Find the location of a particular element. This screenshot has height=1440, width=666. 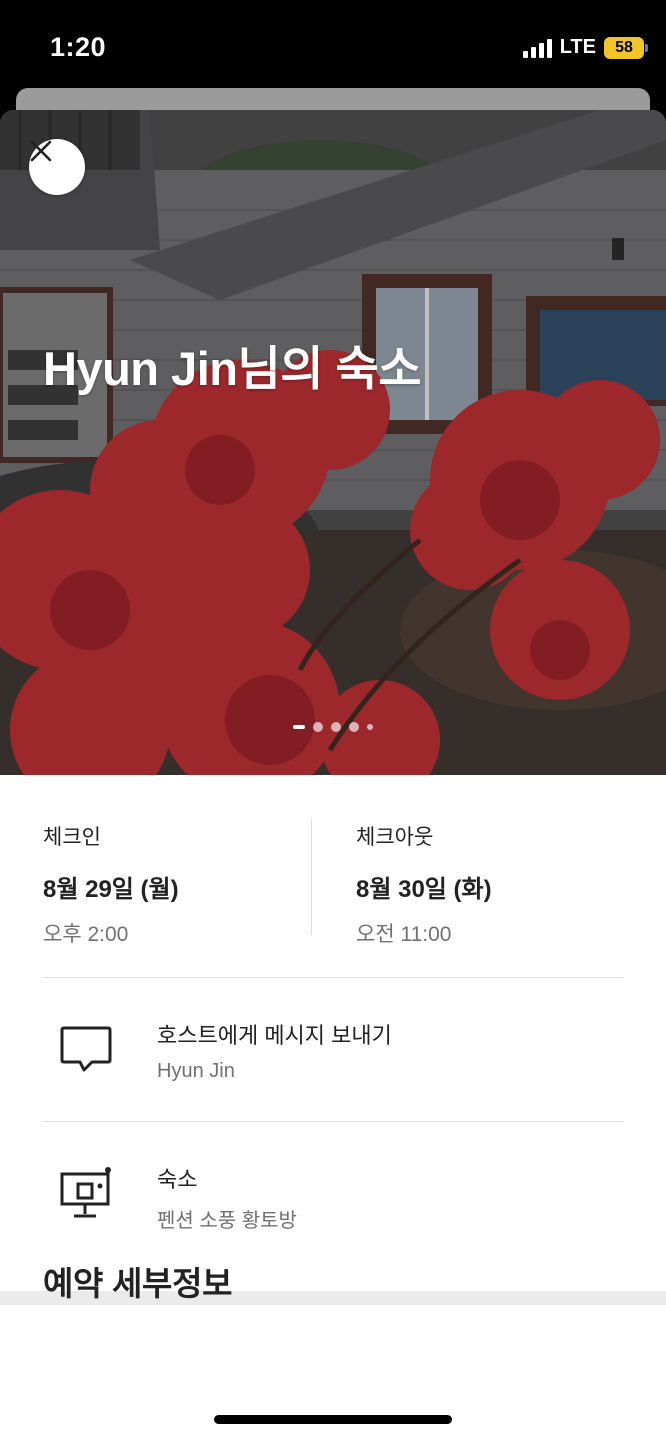

checkout-date: 8월 30일 (화) is located at coordinates (424, 889).